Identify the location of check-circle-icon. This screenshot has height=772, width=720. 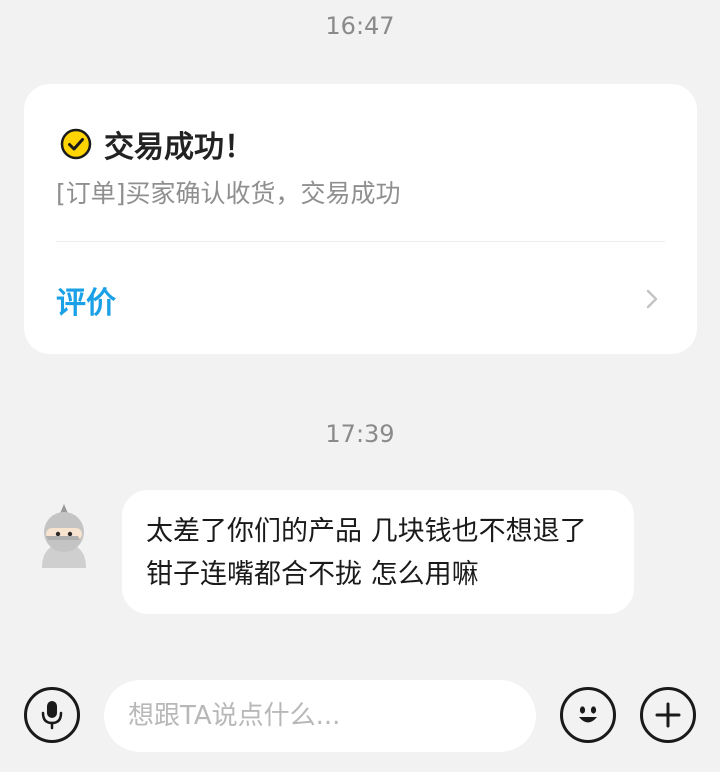
(76, 144).